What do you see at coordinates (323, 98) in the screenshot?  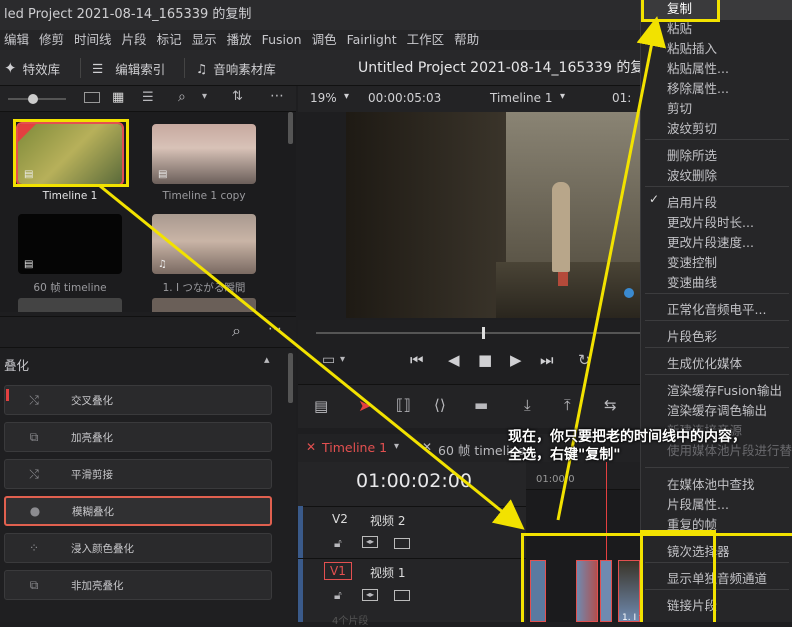 I see `zoom-select: 19%` at bounding box center [323, 98].